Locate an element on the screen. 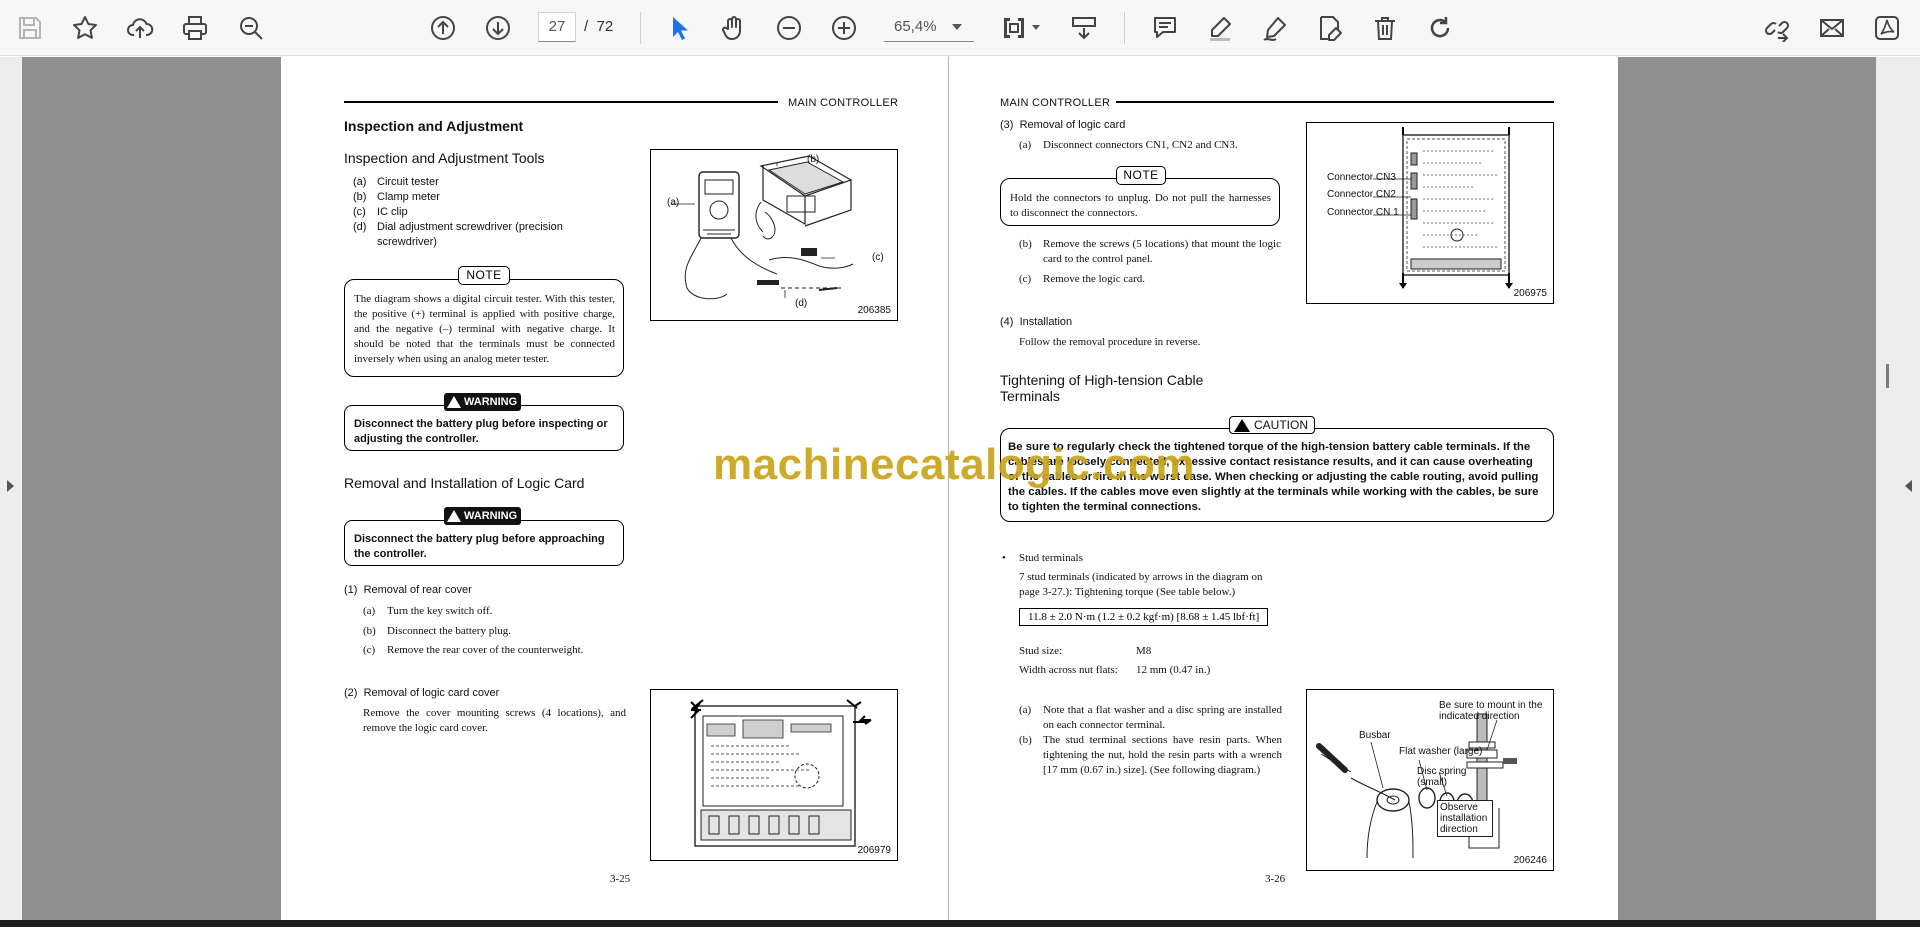 Image resolution: width=1920 pixels, height=927 pixels. cloud-upload-icon is located at coordinates (140, 28).